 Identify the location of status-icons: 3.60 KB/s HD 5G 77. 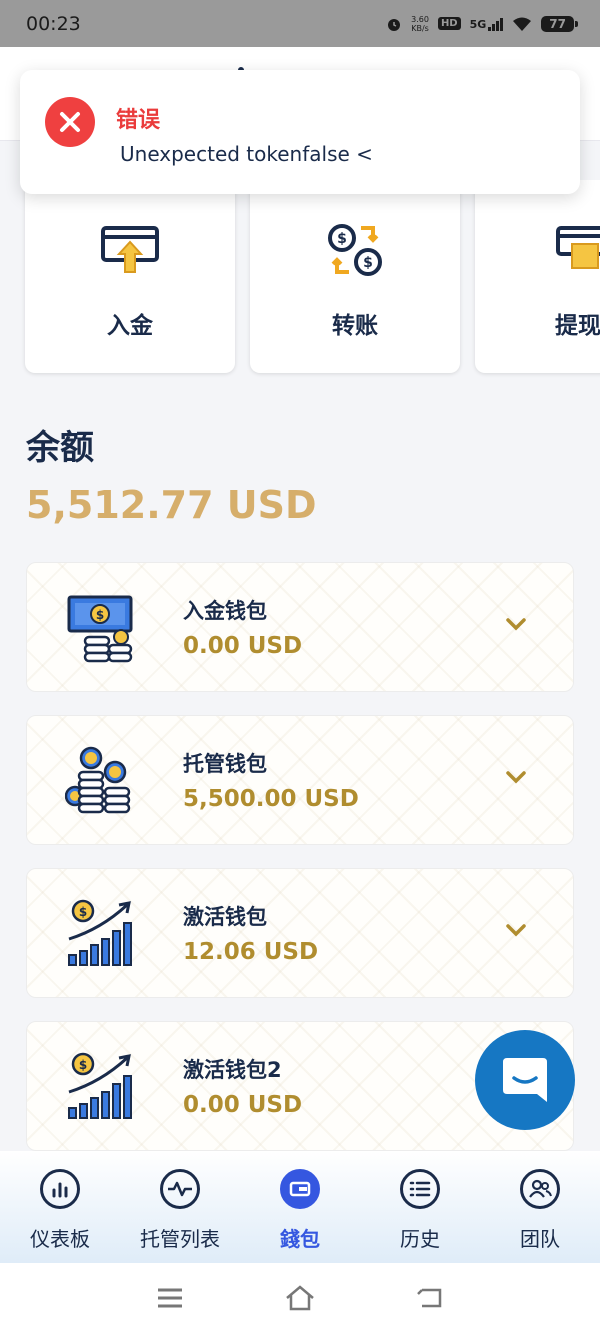
(482, 23).